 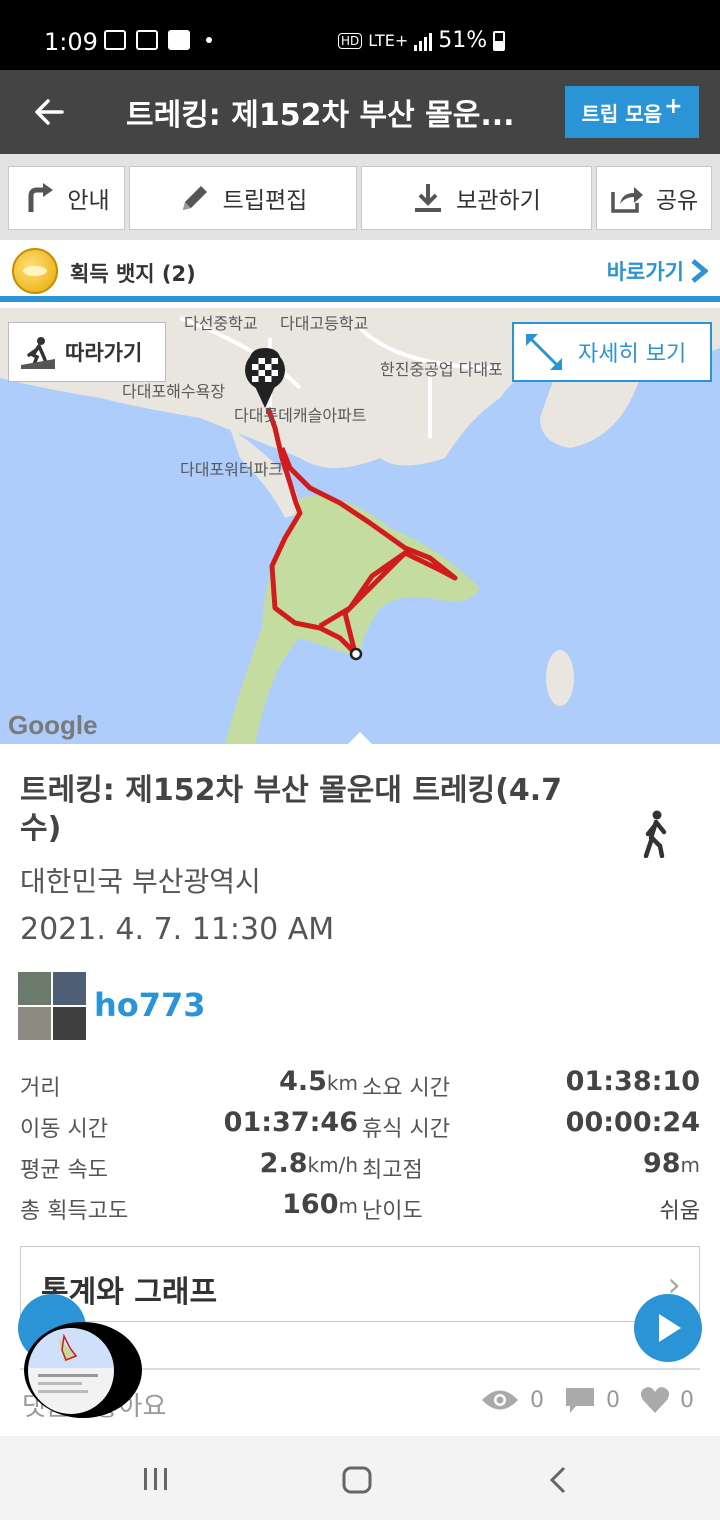 I want to click on comment-count: 0, so click(x=613, y=1400).